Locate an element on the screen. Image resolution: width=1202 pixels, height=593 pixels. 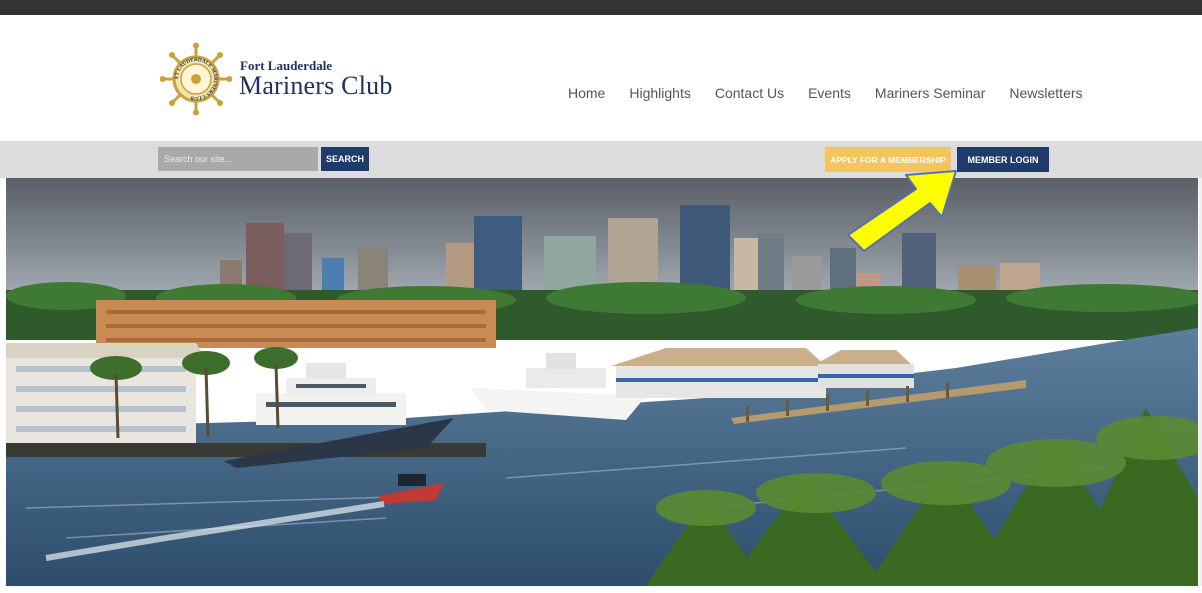
member-login-button: MEMBER LOGIN is located at coordinates (1003, 159).